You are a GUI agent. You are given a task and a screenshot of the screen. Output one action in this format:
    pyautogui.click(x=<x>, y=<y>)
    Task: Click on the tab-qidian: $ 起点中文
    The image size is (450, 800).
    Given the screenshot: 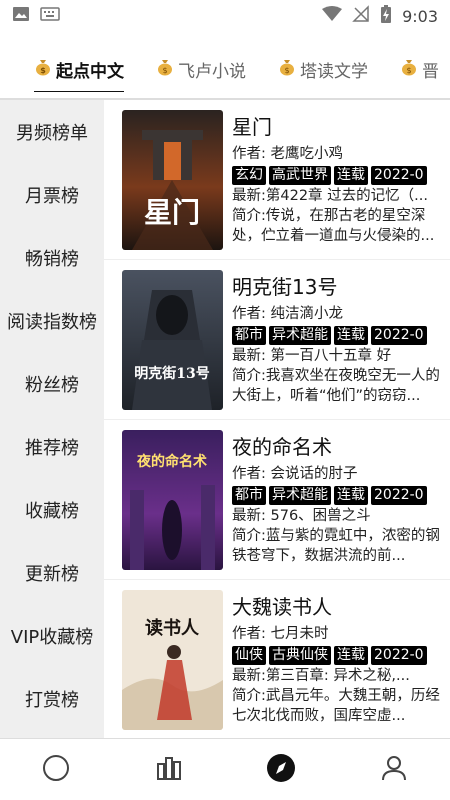 What is the action you would take?
    pyautogui.click(x=70, y=70)
    